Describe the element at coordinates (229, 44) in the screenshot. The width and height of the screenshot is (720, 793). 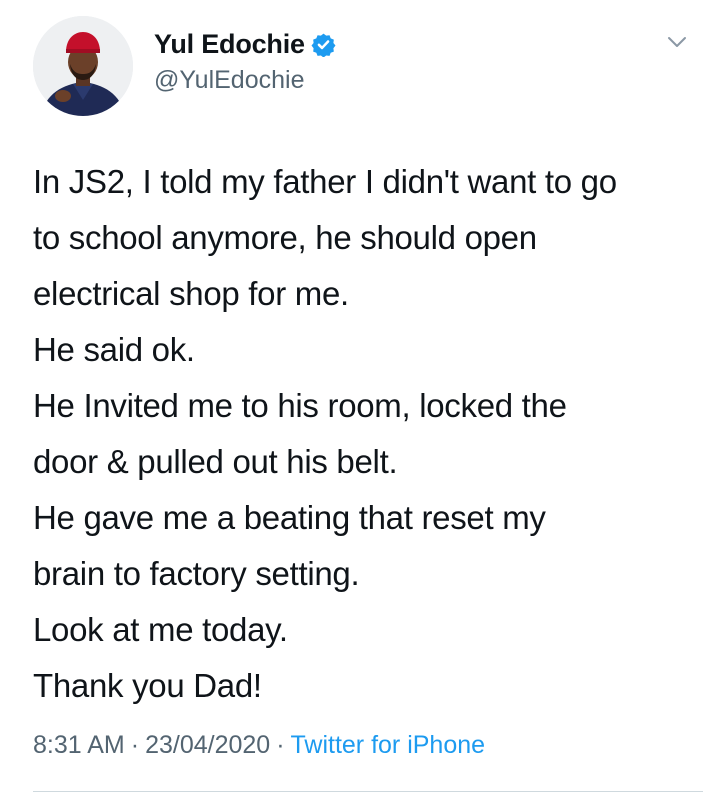
I see `display-name: Yul Edochie` at that location.